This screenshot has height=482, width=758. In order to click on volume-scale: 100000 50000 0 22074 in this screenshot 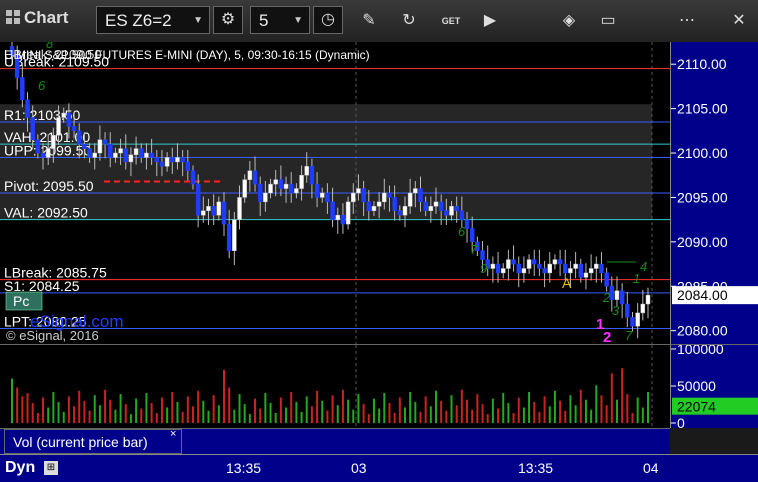, I will do `click(714, 386)`.